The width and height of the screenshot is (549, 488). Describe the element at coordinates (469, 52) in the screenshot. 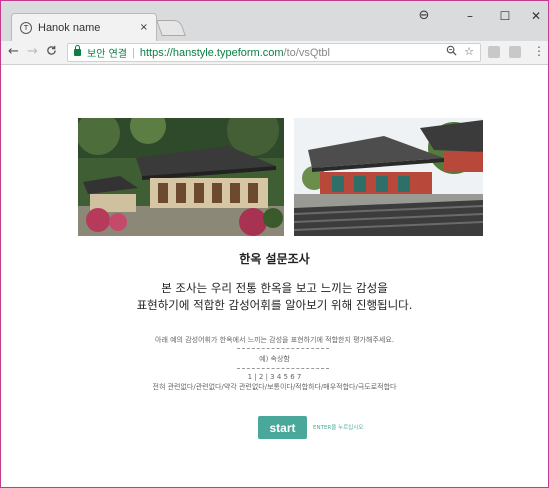

I see `bookmark-star-icon: ☆` at that location.